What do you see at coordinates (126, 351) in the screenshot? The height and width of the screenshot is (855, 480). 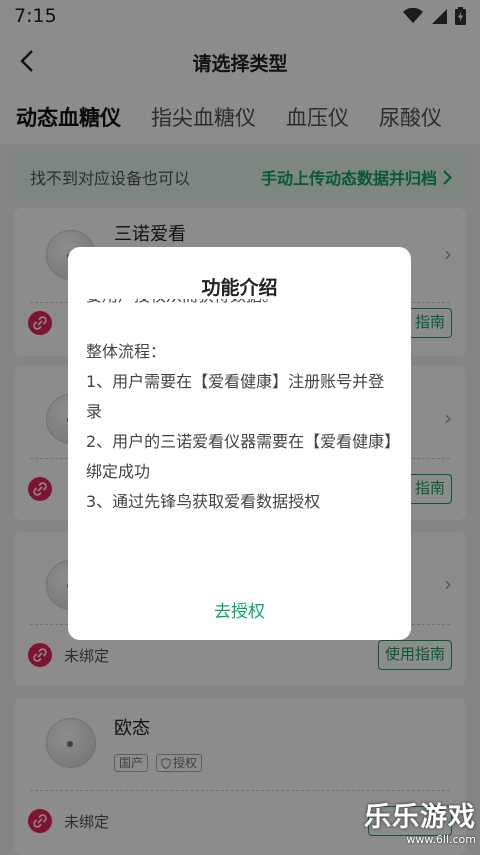 I see `dialog-section-title: 整体流程：` at bounding box center [126, 351].